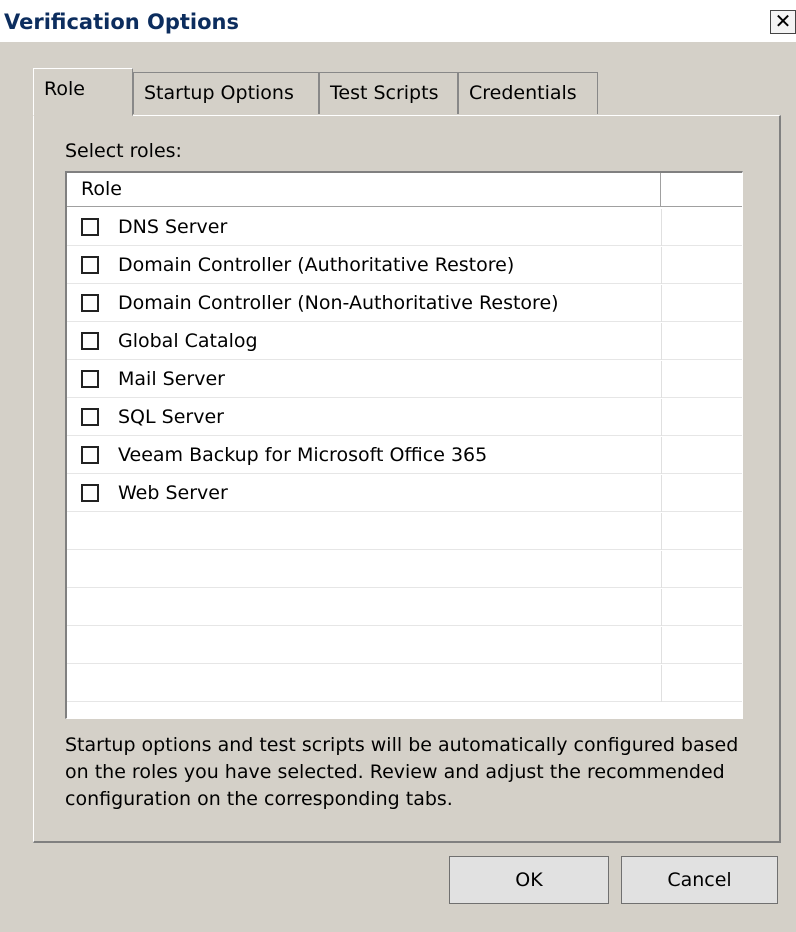  What do you see at coordinates (384, 93) in the screenshot?
I see `tab-test-scripts-label: Test Scripts` at bounding box center [384, 93].